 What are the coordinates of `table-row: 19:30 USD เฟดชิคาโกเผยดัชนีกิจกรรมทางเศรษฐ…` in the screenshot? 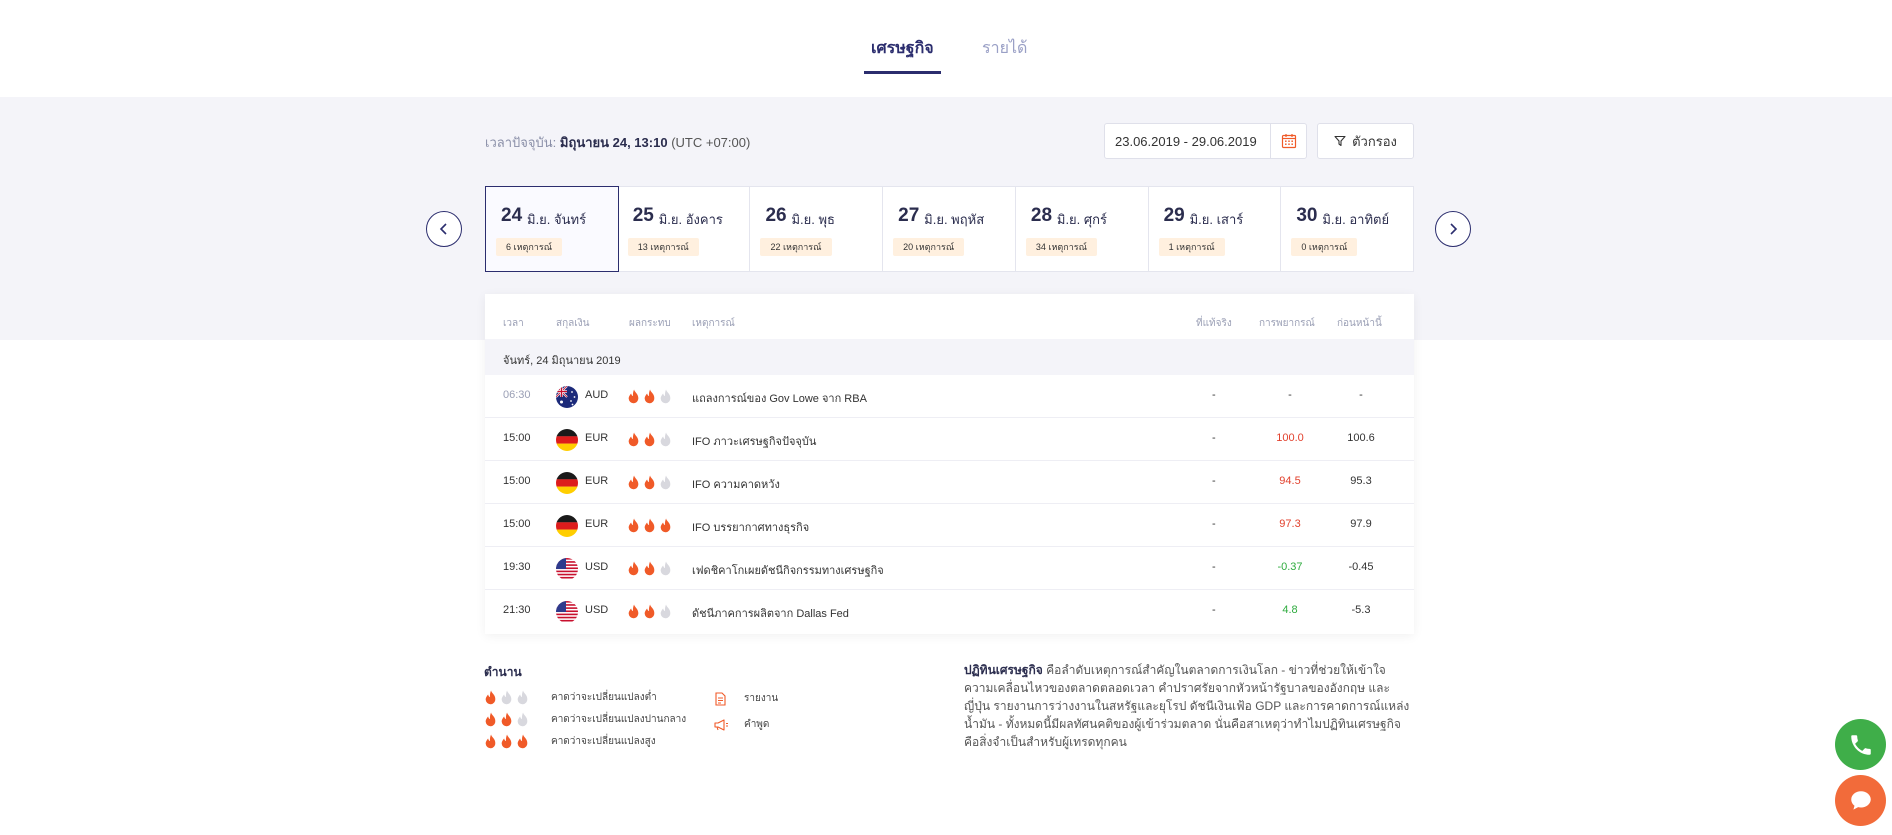 It's located at (949, 568).